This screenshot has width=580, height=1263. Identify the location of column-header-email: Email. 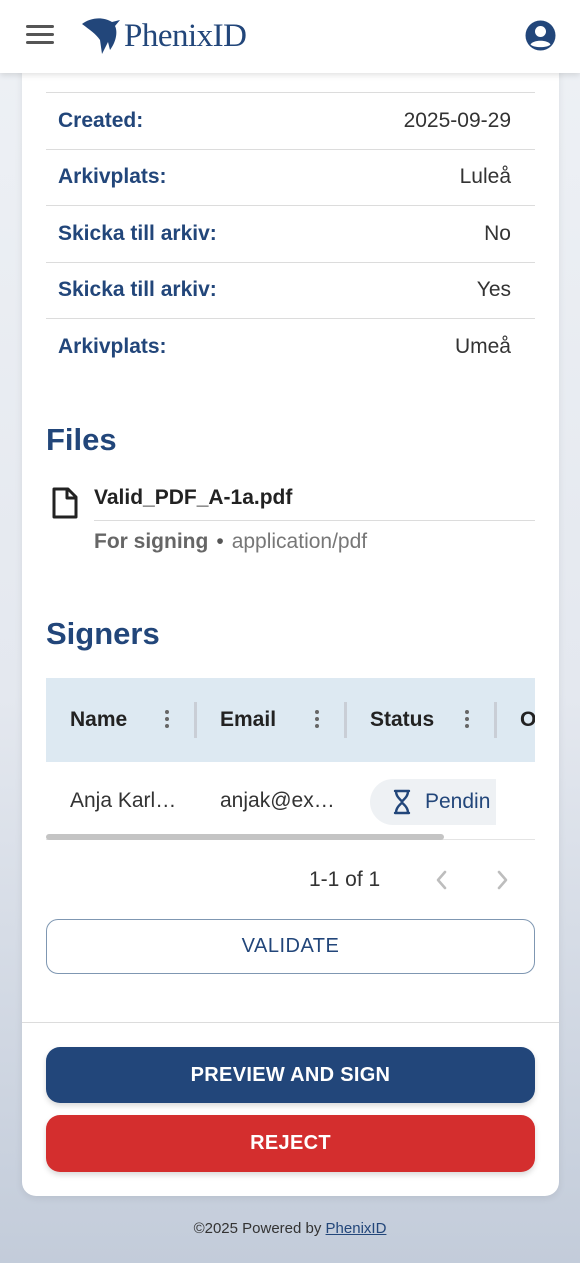
(248, 720).